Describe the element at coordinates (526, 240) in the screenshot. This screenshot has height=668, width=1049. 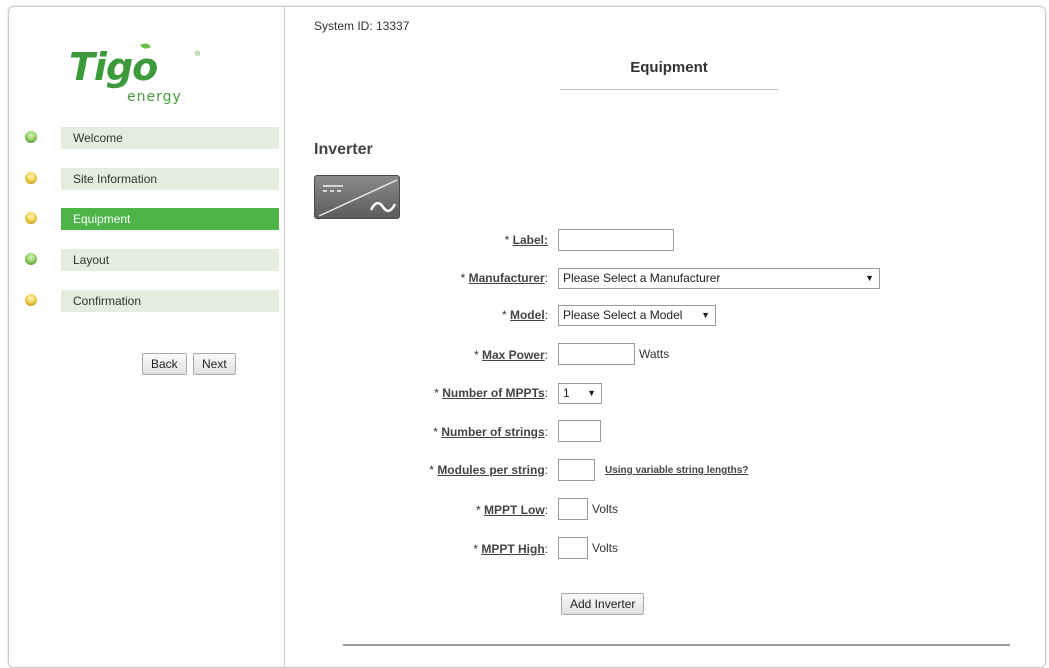
I see `label-field-label: * Label:` at that location.